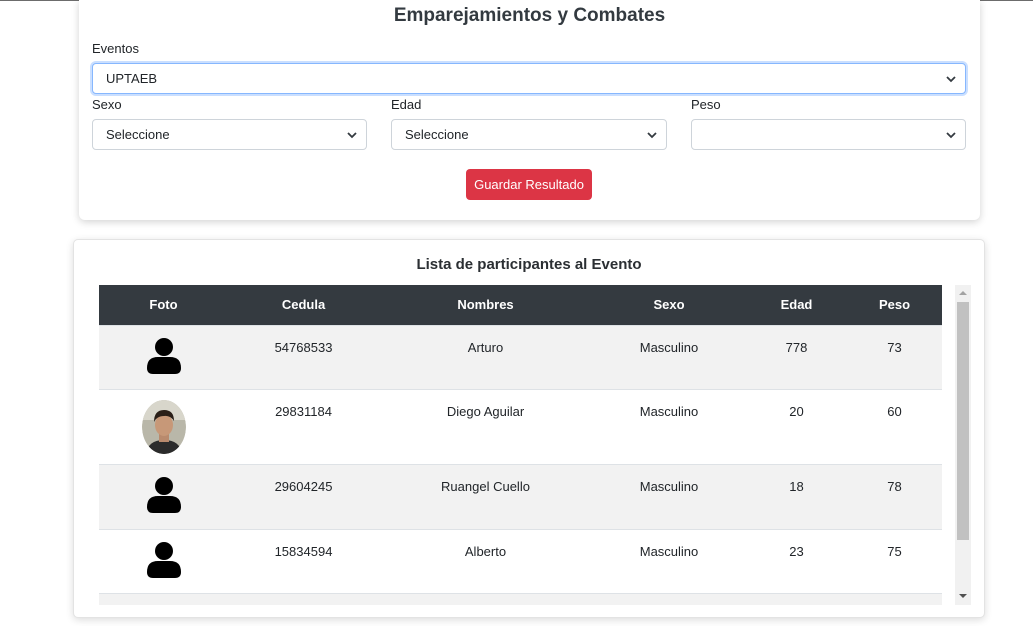 Image resolution: width=1033 pixels, height=626 pixels. I want to click on column-header-nombres: Nombres, so click(485, 305).